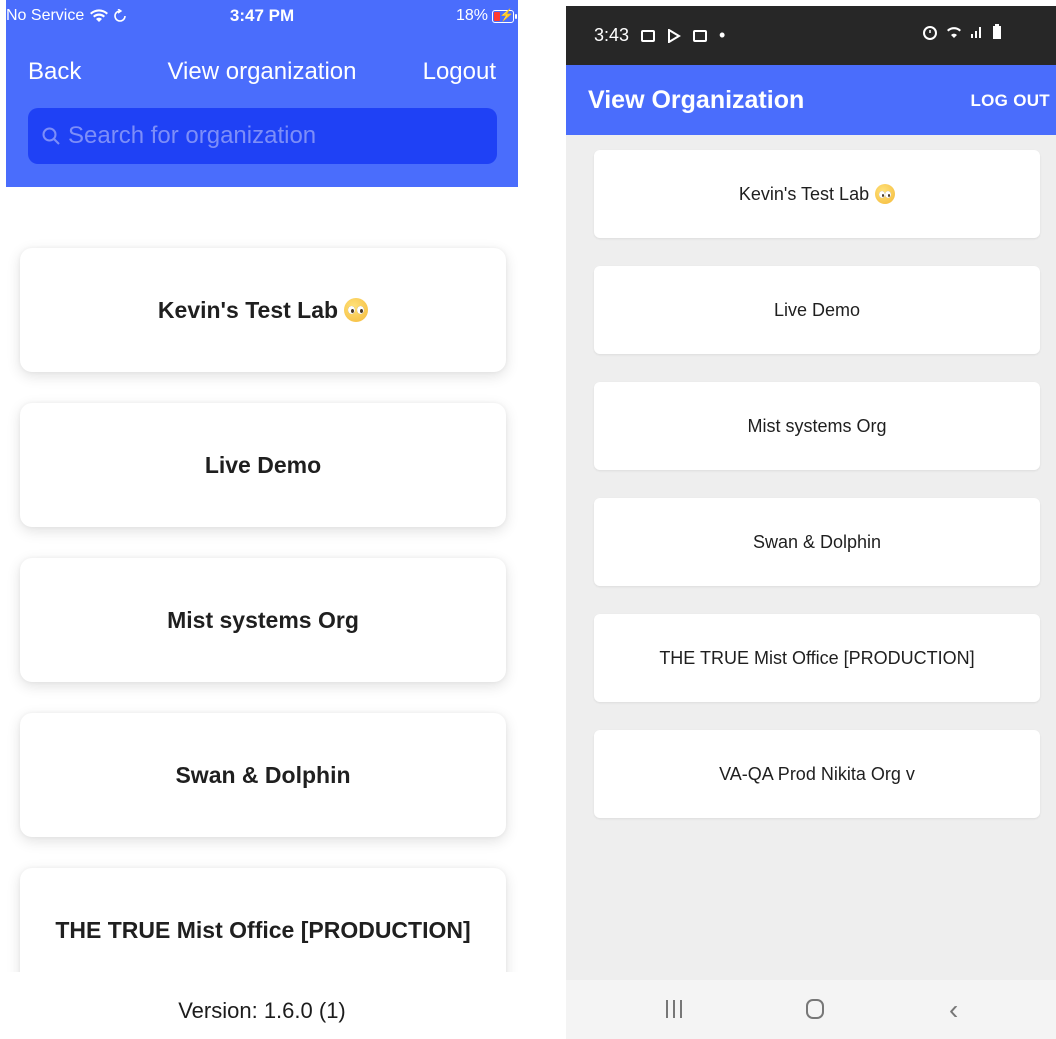 The image size is (1056, 1039). Describe the element at coordinates (696, 100) in the screenshot. I see `page-title: View Organization` at that location.